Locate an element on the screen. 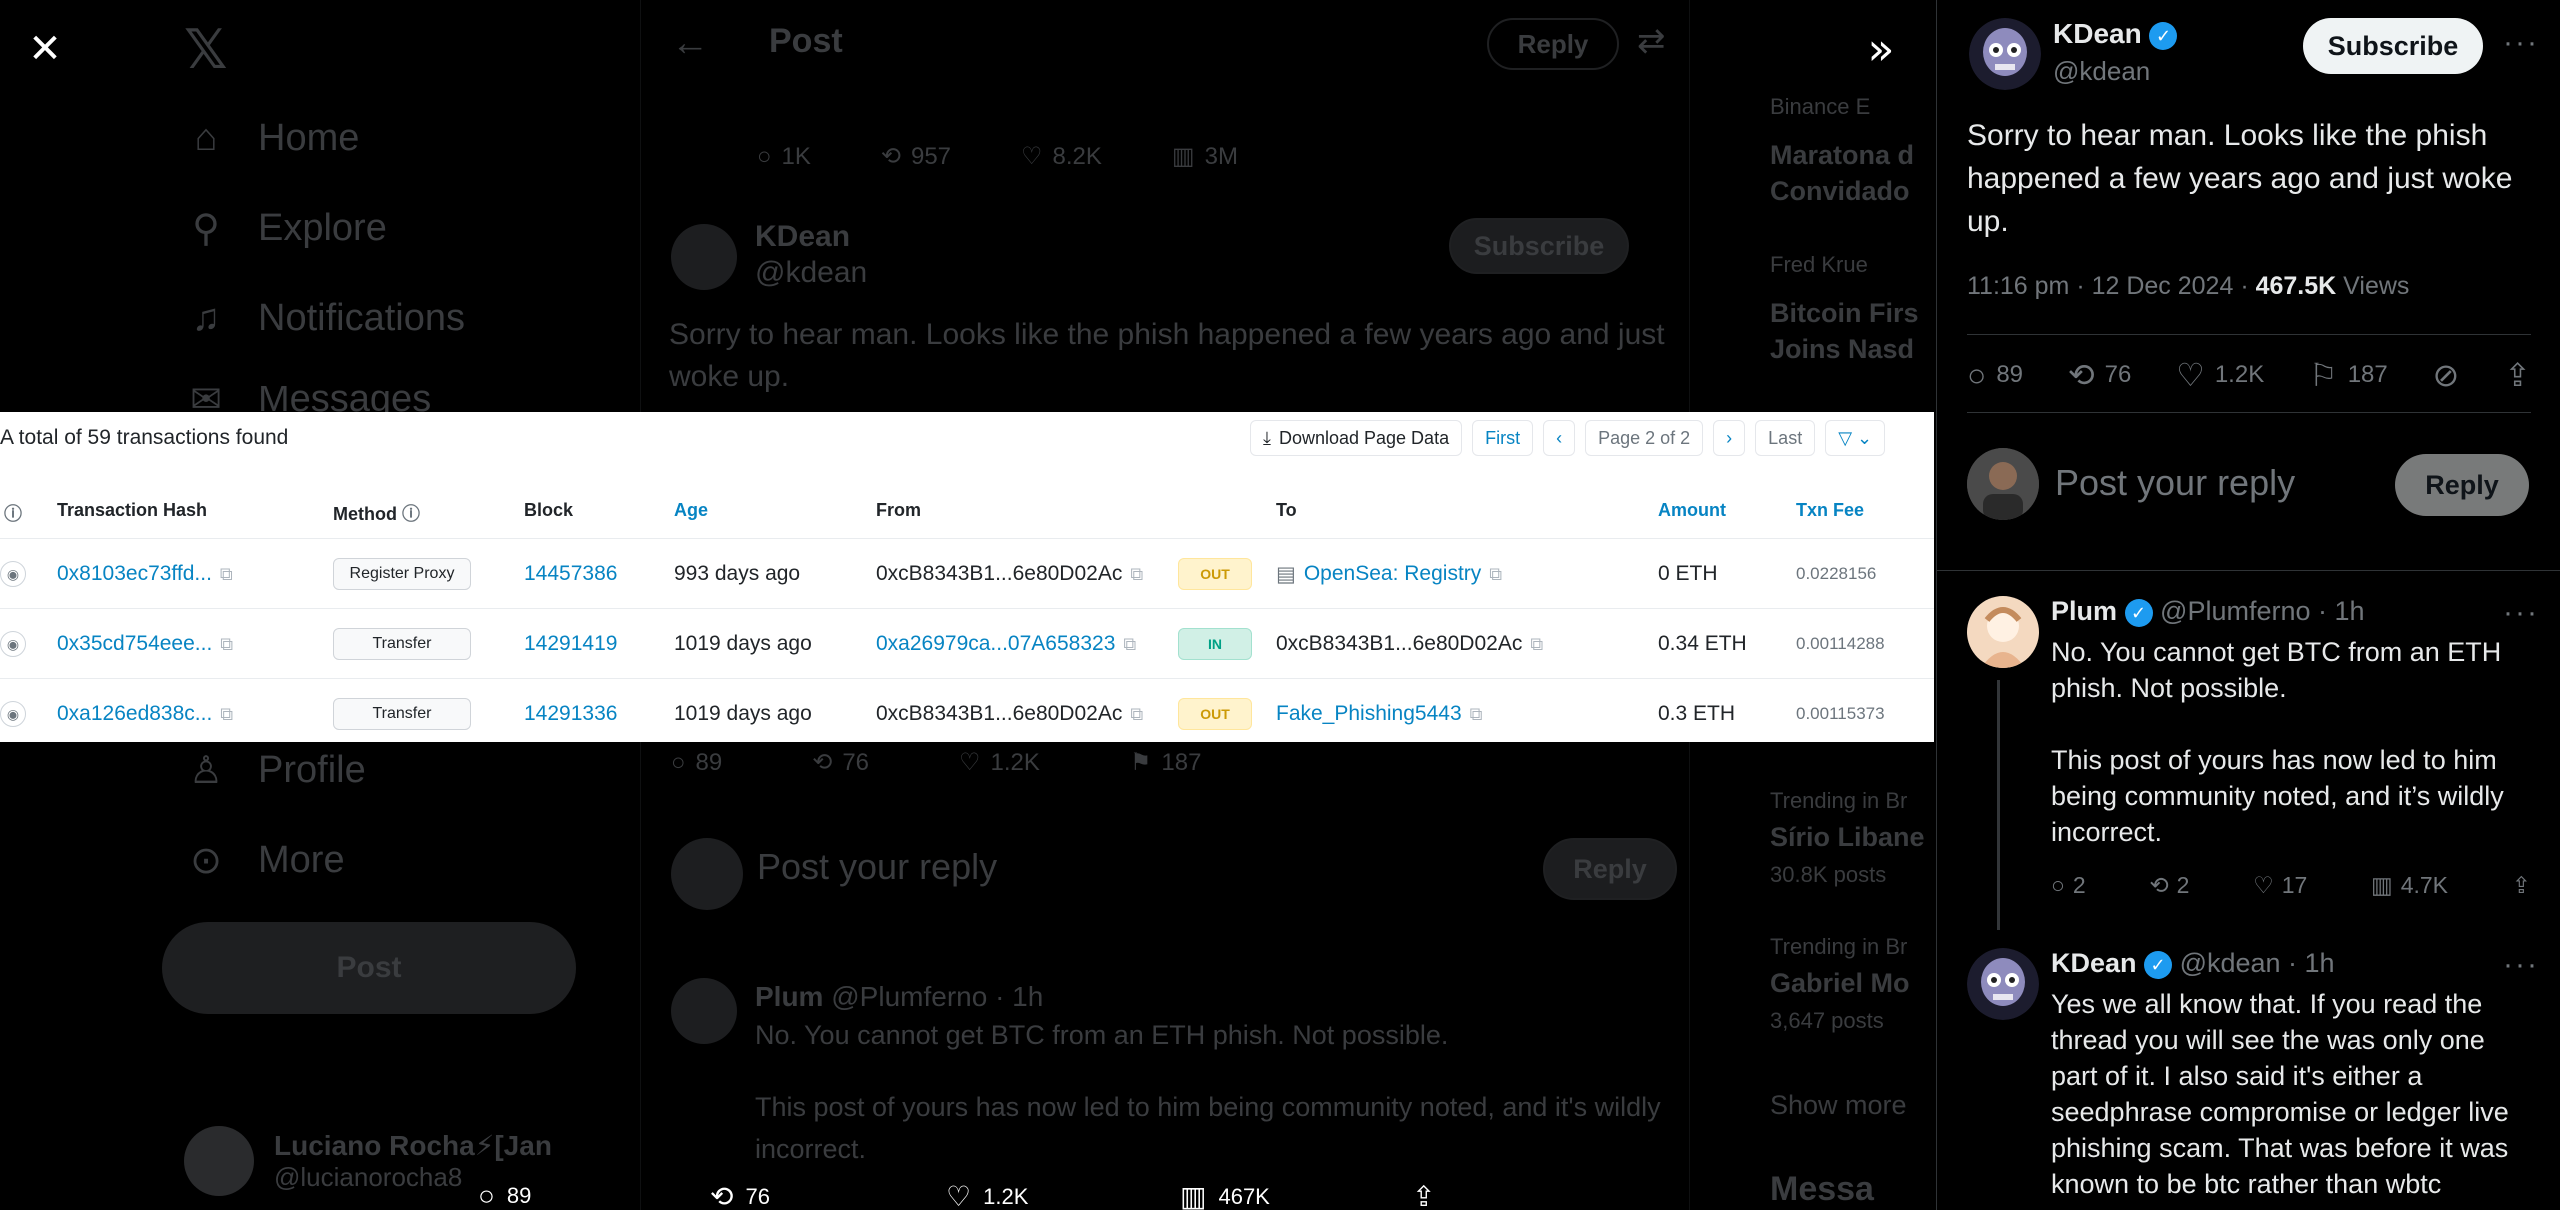 The height and width of the screenshot is (1210, 2560). last-page-button: Last is located at coordinates (1785, 438).